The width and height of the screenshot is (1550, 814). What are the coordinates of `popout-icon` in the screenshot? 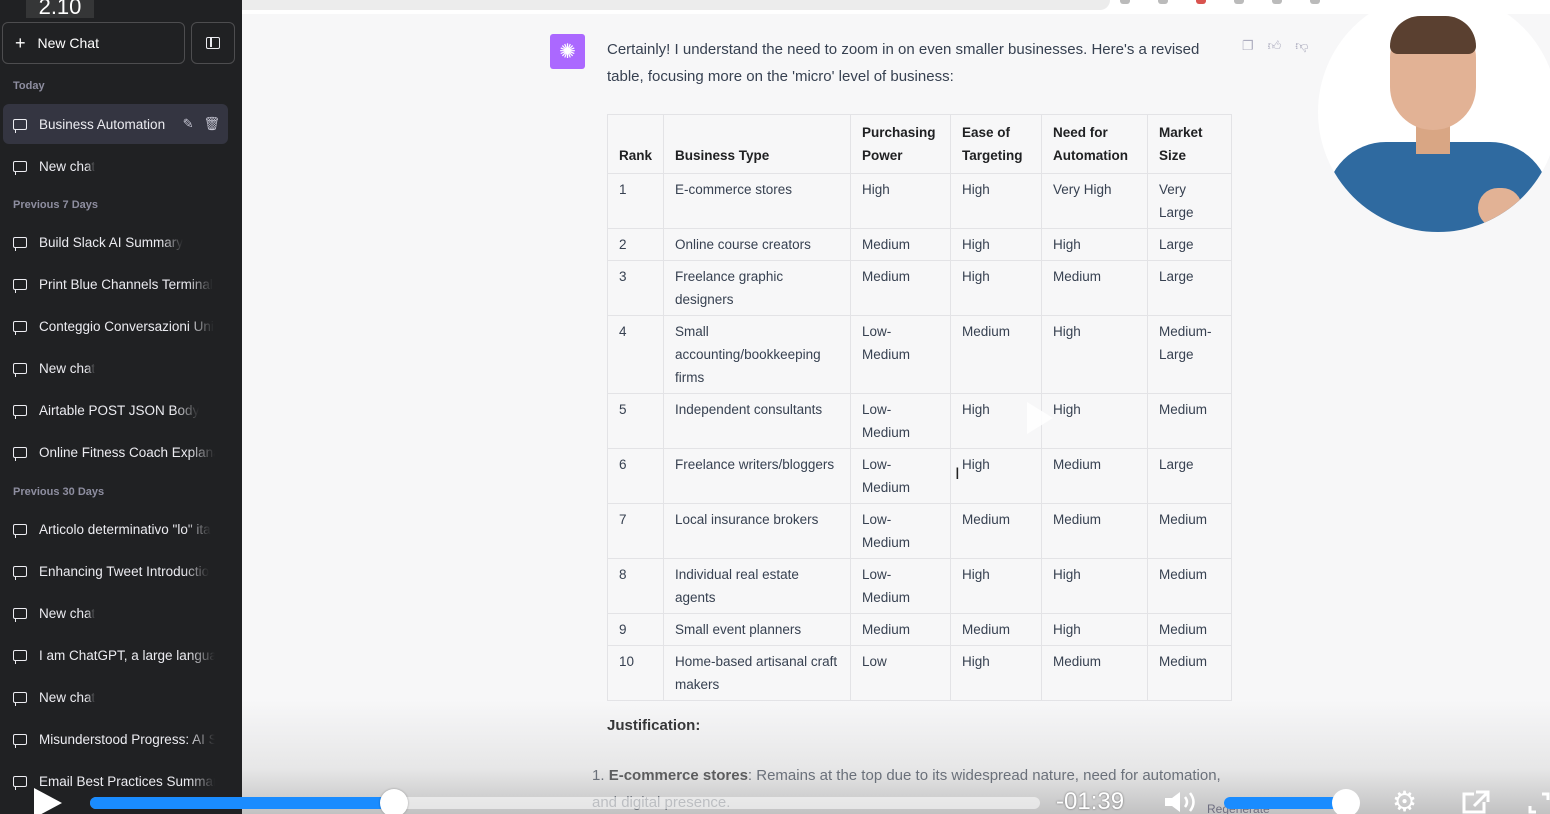 It's located at (1475, 802).